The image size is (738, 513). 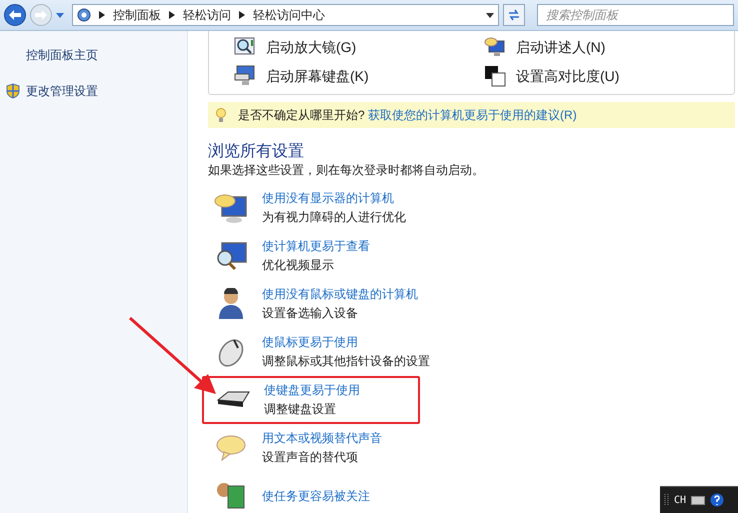 What do you see at coordinates (311, 47) in the screenshot?
I see `quick-access-link: 启动放大镜(G)` at bounding box center [311, 47].